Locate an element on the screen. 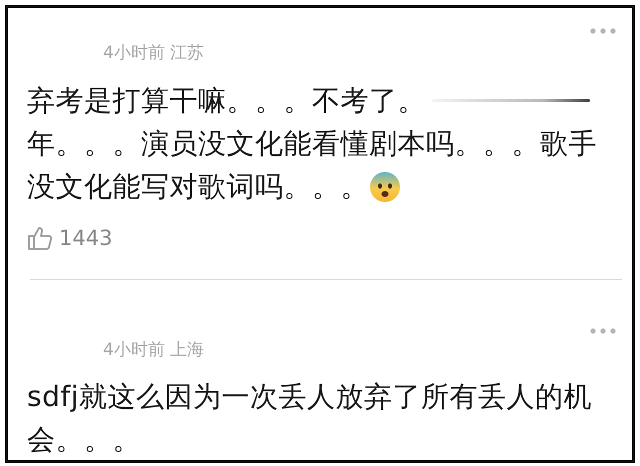 Image resolution: width=640 pixels, height=466 pixels. comment-text: 会。。。 is located at coordinates (84, 439).